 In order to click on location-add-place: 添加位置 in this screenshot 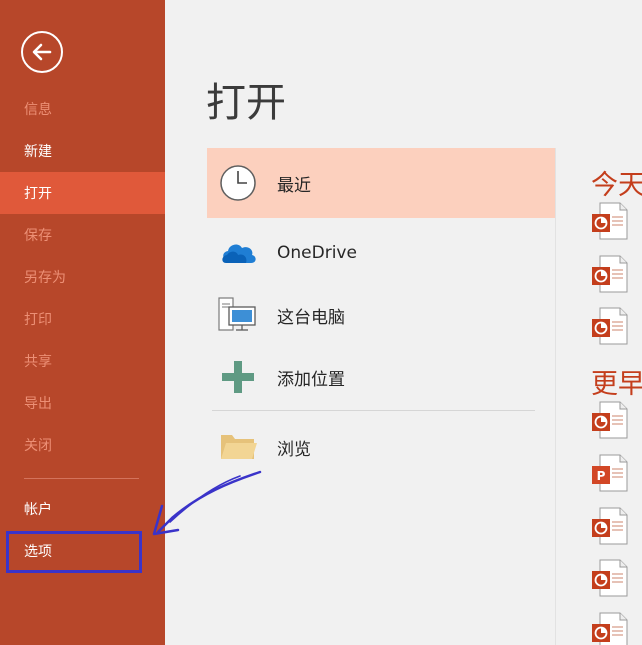, I will do `click(381, 377)`.